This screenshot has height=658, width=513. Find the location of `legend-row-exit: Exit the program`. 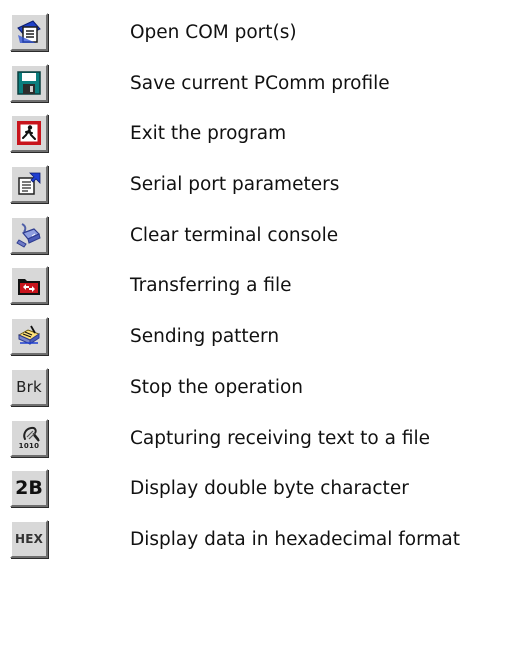

legend-row-exit: Exit the program is located at coordinates (256, 134).